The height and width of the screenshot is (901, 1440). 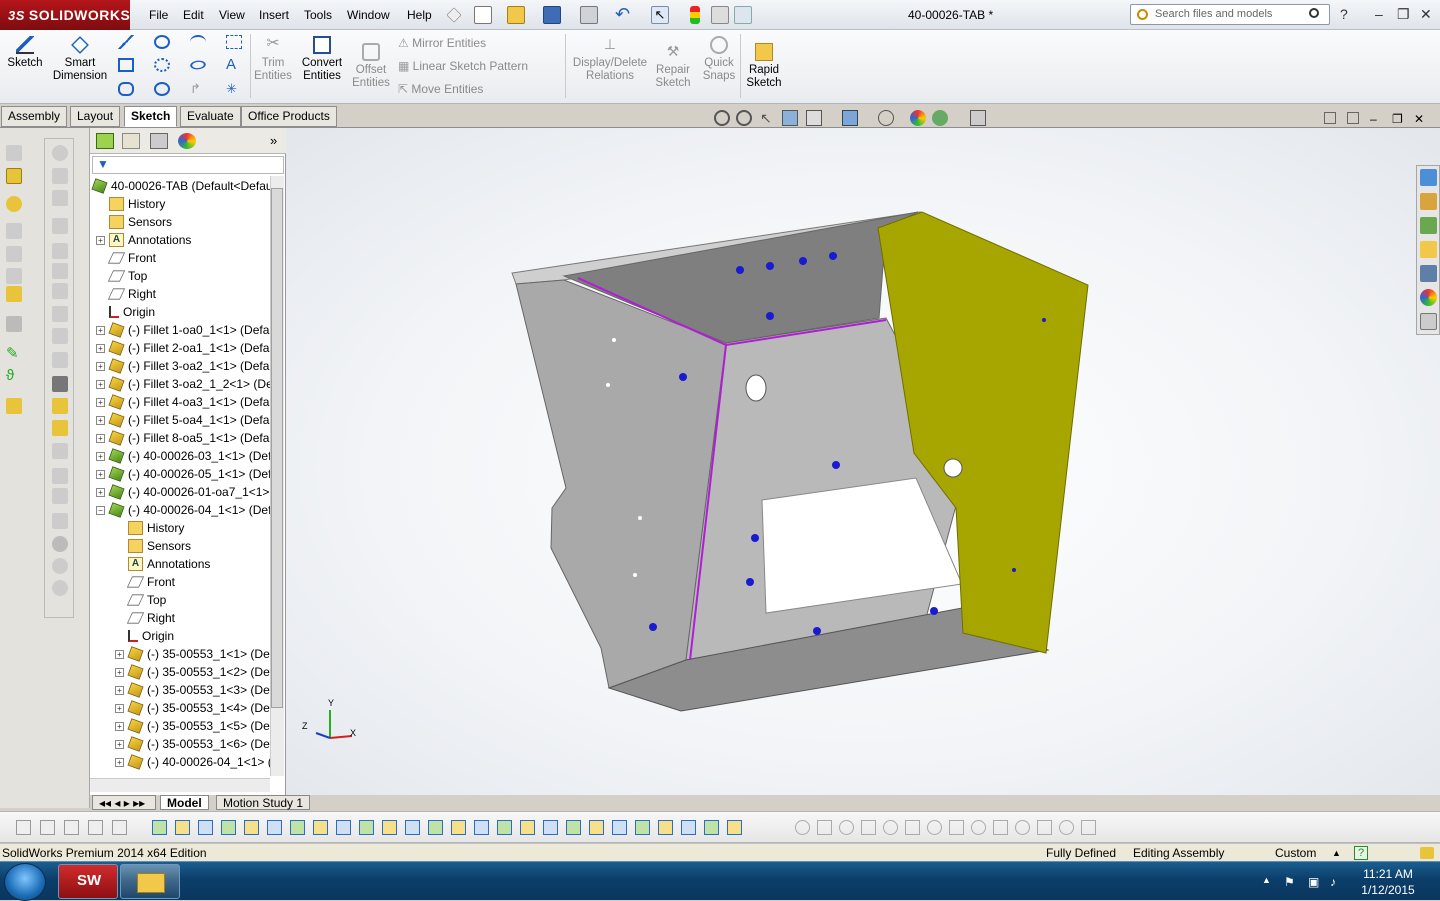 I want to click on fillet-icon: ↱, so click(x=198, y=89).